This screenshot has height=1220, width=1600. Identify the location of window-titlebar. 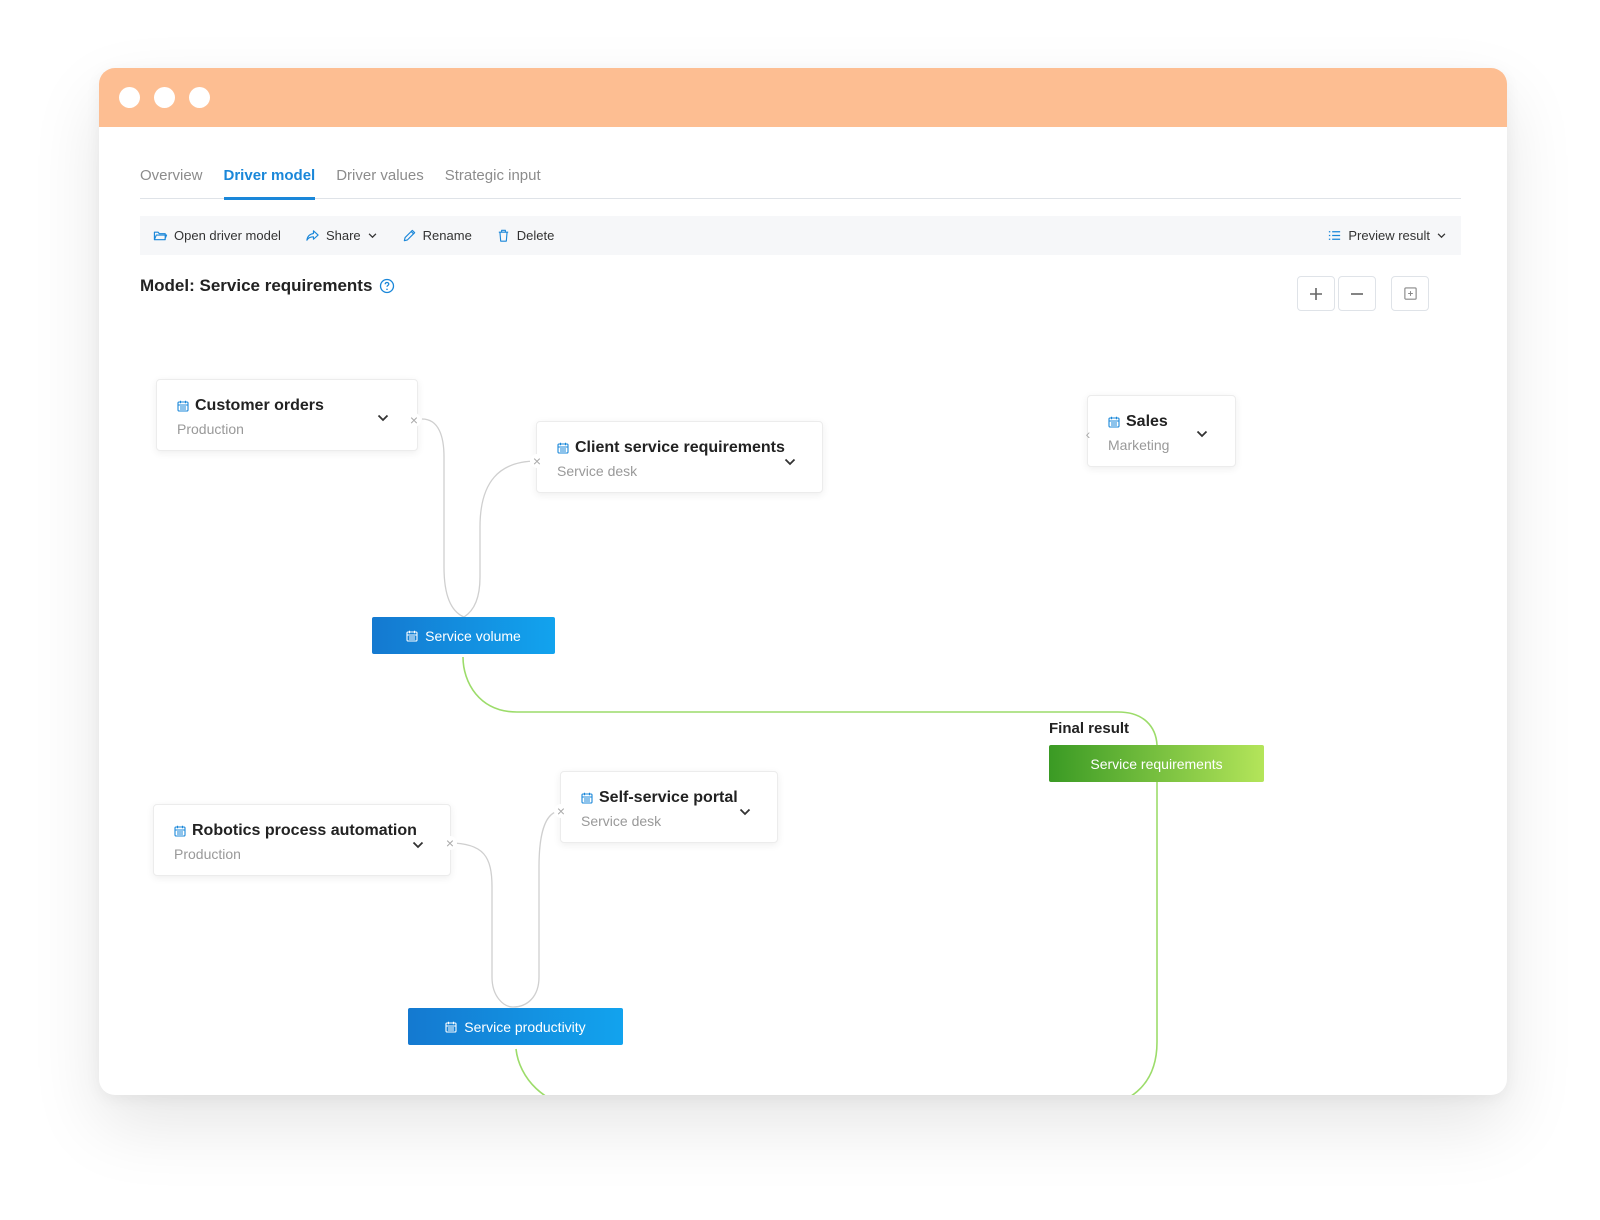
(803, 97).